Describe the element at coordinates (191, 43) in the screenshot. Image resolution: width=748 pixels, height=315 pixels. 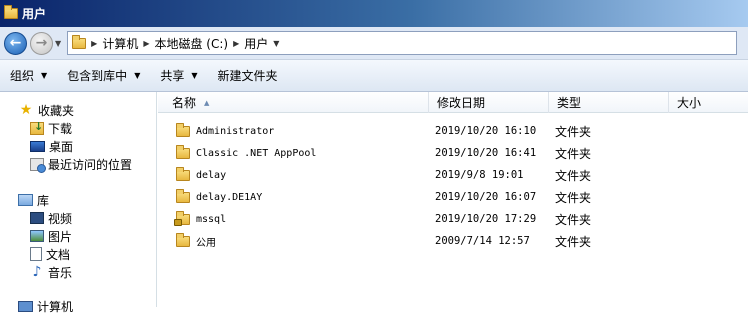
I see `breadcrumb-local-disk: 本地磁盘 (C:)` at that location.